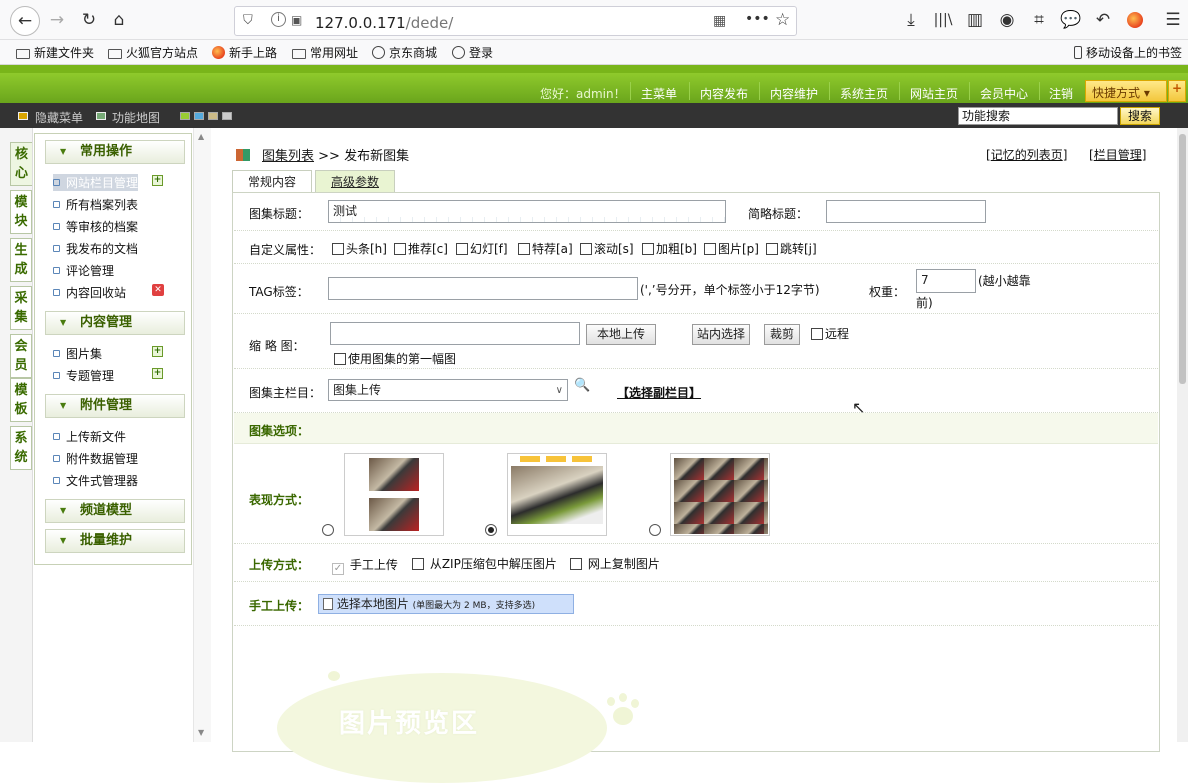 The width and height of the screenshot is (1188, 783). Describe the element at coordinates (527, 211) in the screenshot. I see `title-input: 测试` at that location.